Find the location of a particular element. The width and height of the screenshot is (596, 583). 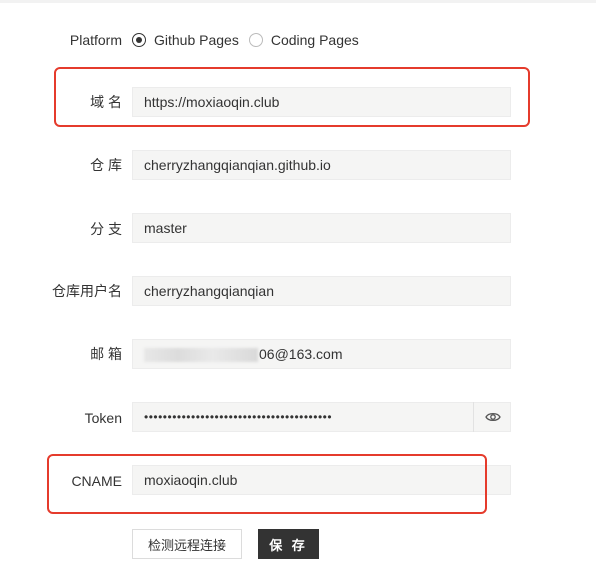

top-divider is located at coordinates (298, 1).